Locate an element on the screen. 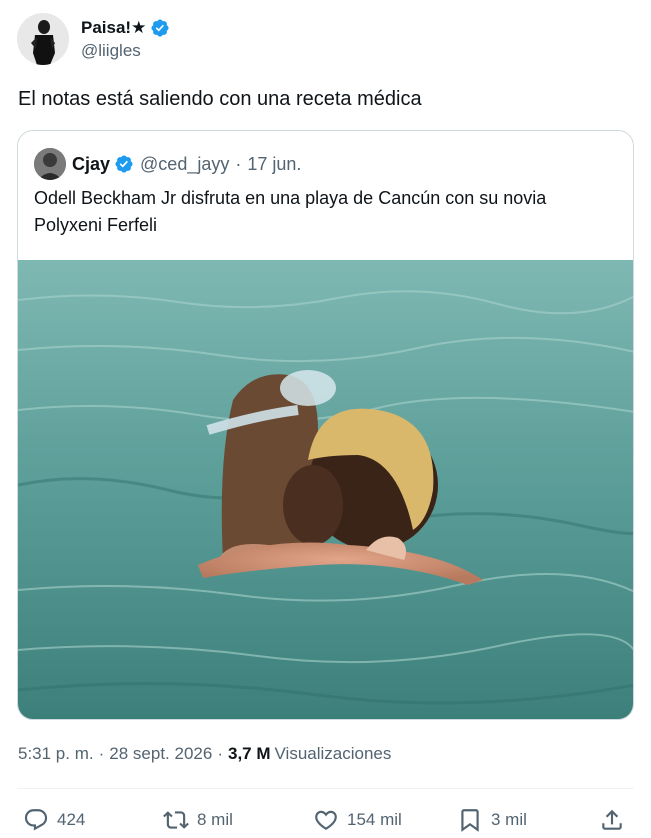 The image size is (651, 838). tweet-header: Paisa!★ @liigles is located at coordinates (93, 39).